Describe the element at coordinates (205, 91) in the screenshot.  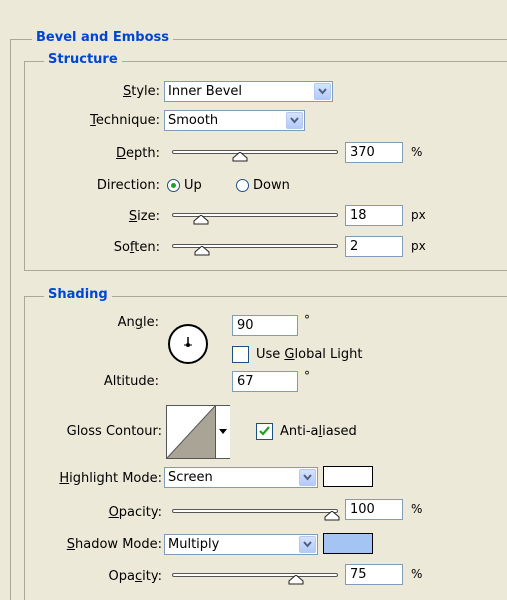
I see `style-value: Inner Bevel` at that location.